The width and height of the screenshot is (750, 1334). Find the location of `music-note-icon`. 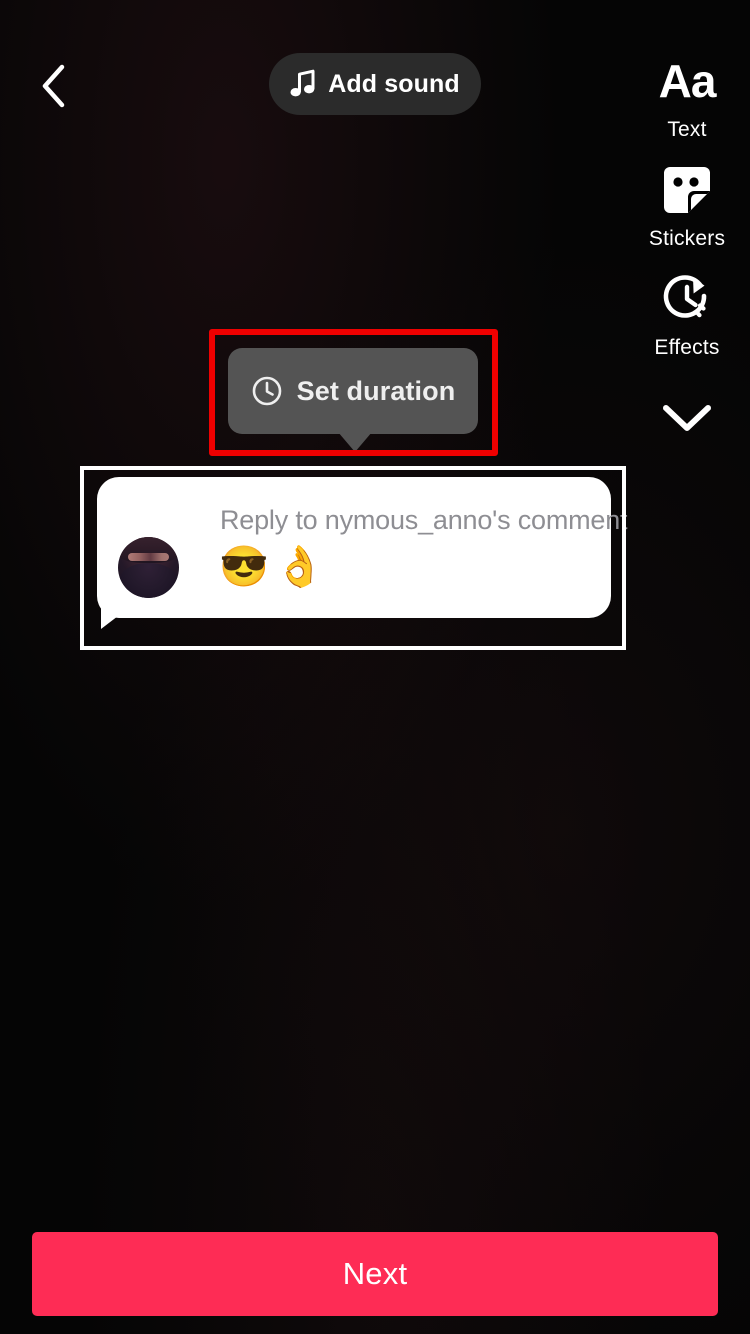

music-note-icon is located at coordinates (302, 83).